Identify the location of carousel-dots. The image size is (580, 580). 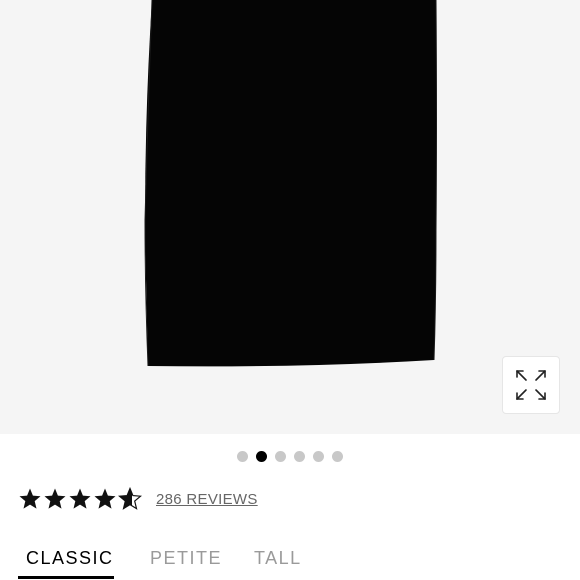
(290, 456).